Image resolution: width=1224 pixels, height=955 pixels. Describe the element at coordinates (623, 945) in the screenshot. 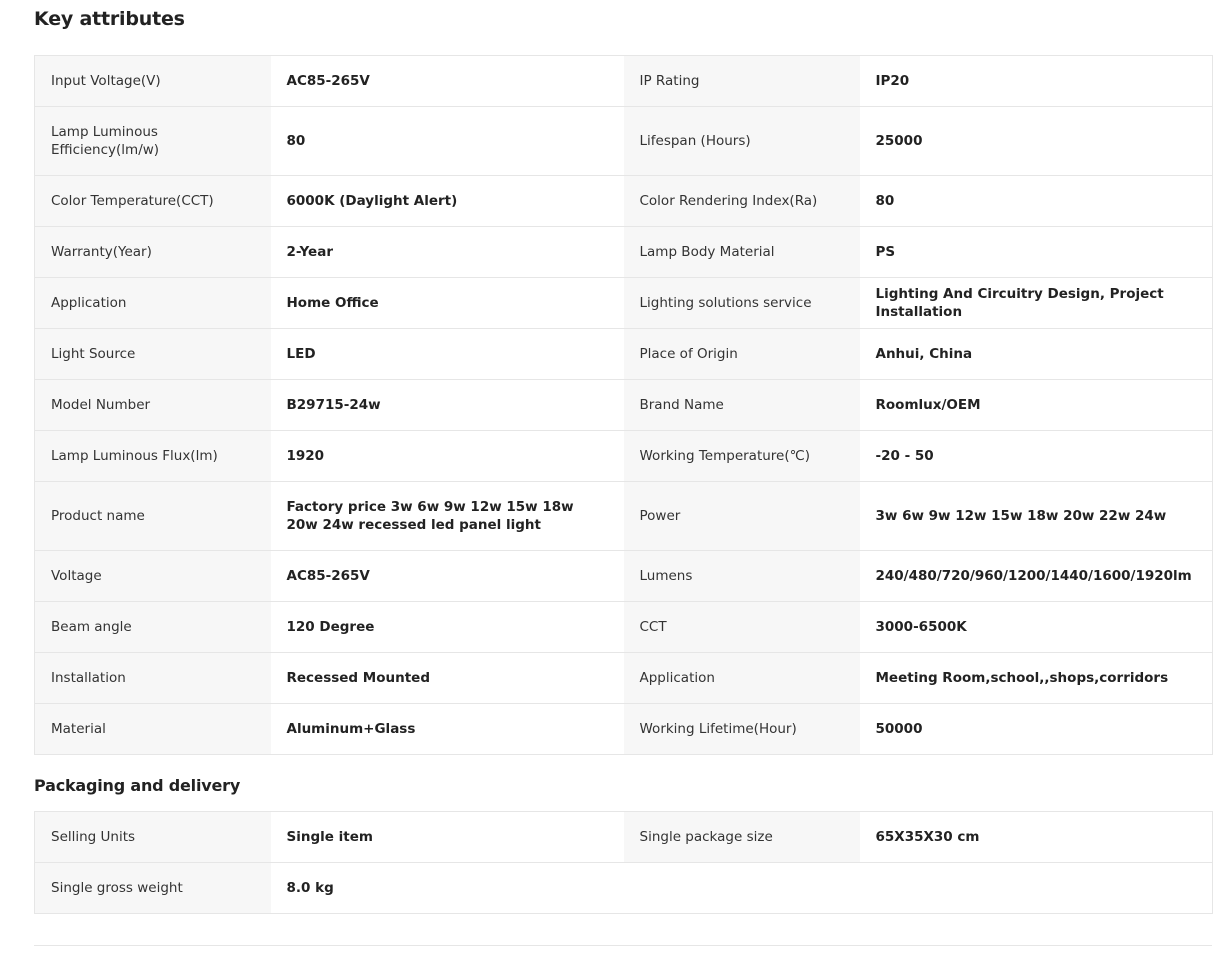

I see `section-divider` at that location.